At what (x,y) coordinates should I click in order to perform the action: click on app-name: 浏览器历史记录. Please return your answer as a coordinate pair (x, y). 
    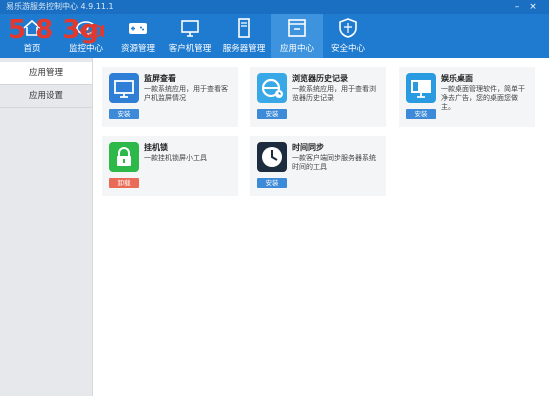
    Looking at the image, I should click on (320, 78).